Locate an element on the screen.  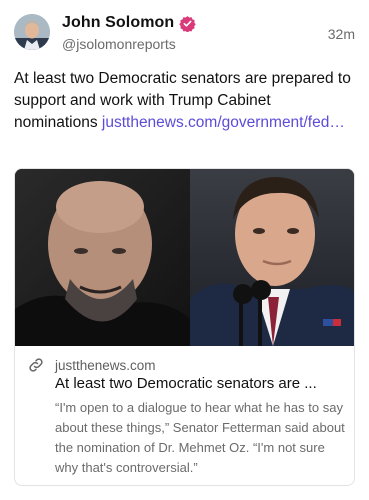
avatar-image is located at coordinates (32, 32).